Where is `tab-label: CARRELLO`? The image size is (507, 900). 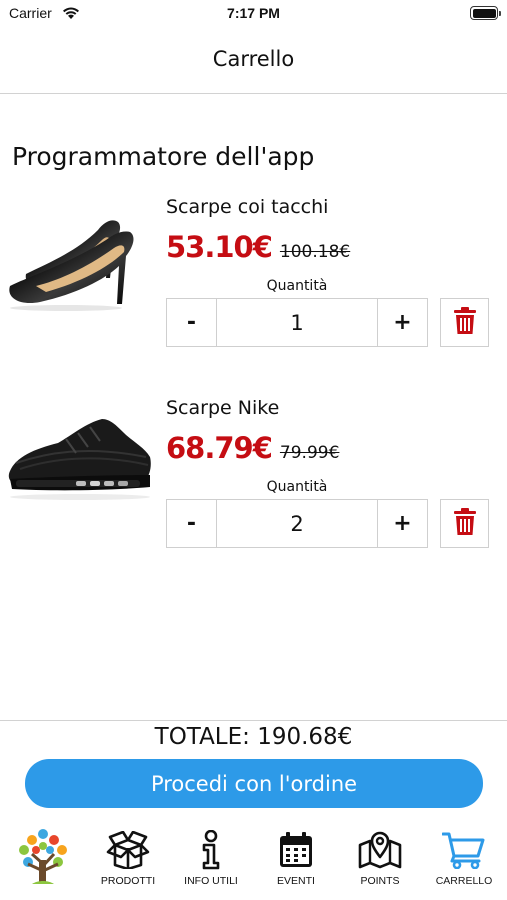
tab-label: CARRELLO is located at coordinates (464, 881).